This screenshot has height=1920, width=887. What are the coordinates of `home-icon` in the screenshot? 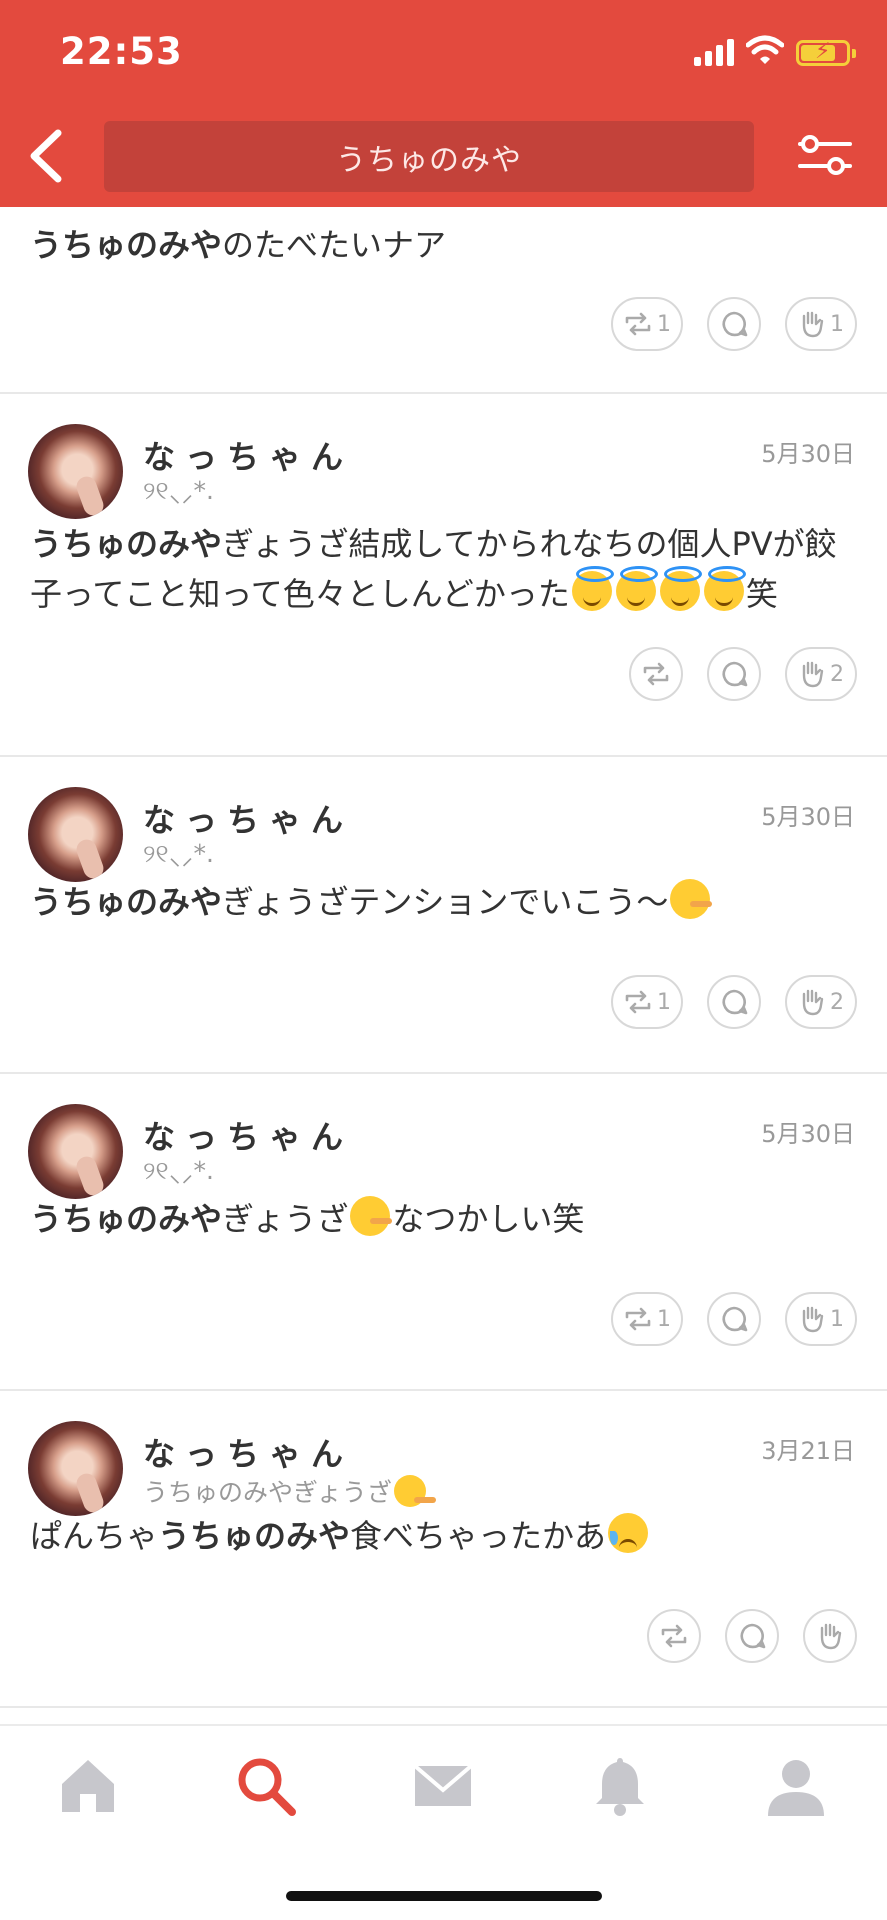 It's located at (88, 1786).